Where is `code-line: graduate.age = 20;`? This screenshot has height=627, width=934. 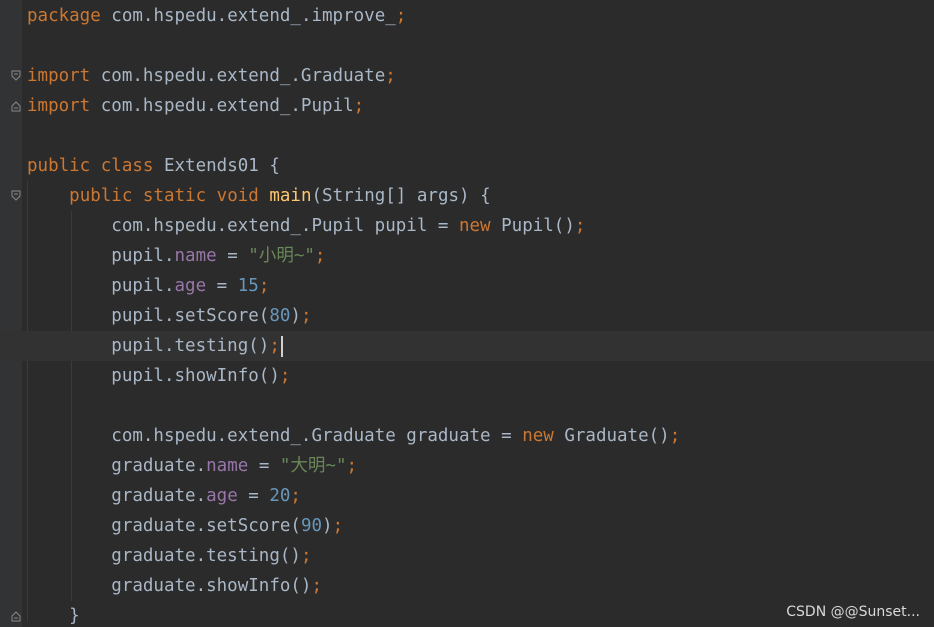
code-line: graduate.age = 20; is located at coordinates (467, 496).